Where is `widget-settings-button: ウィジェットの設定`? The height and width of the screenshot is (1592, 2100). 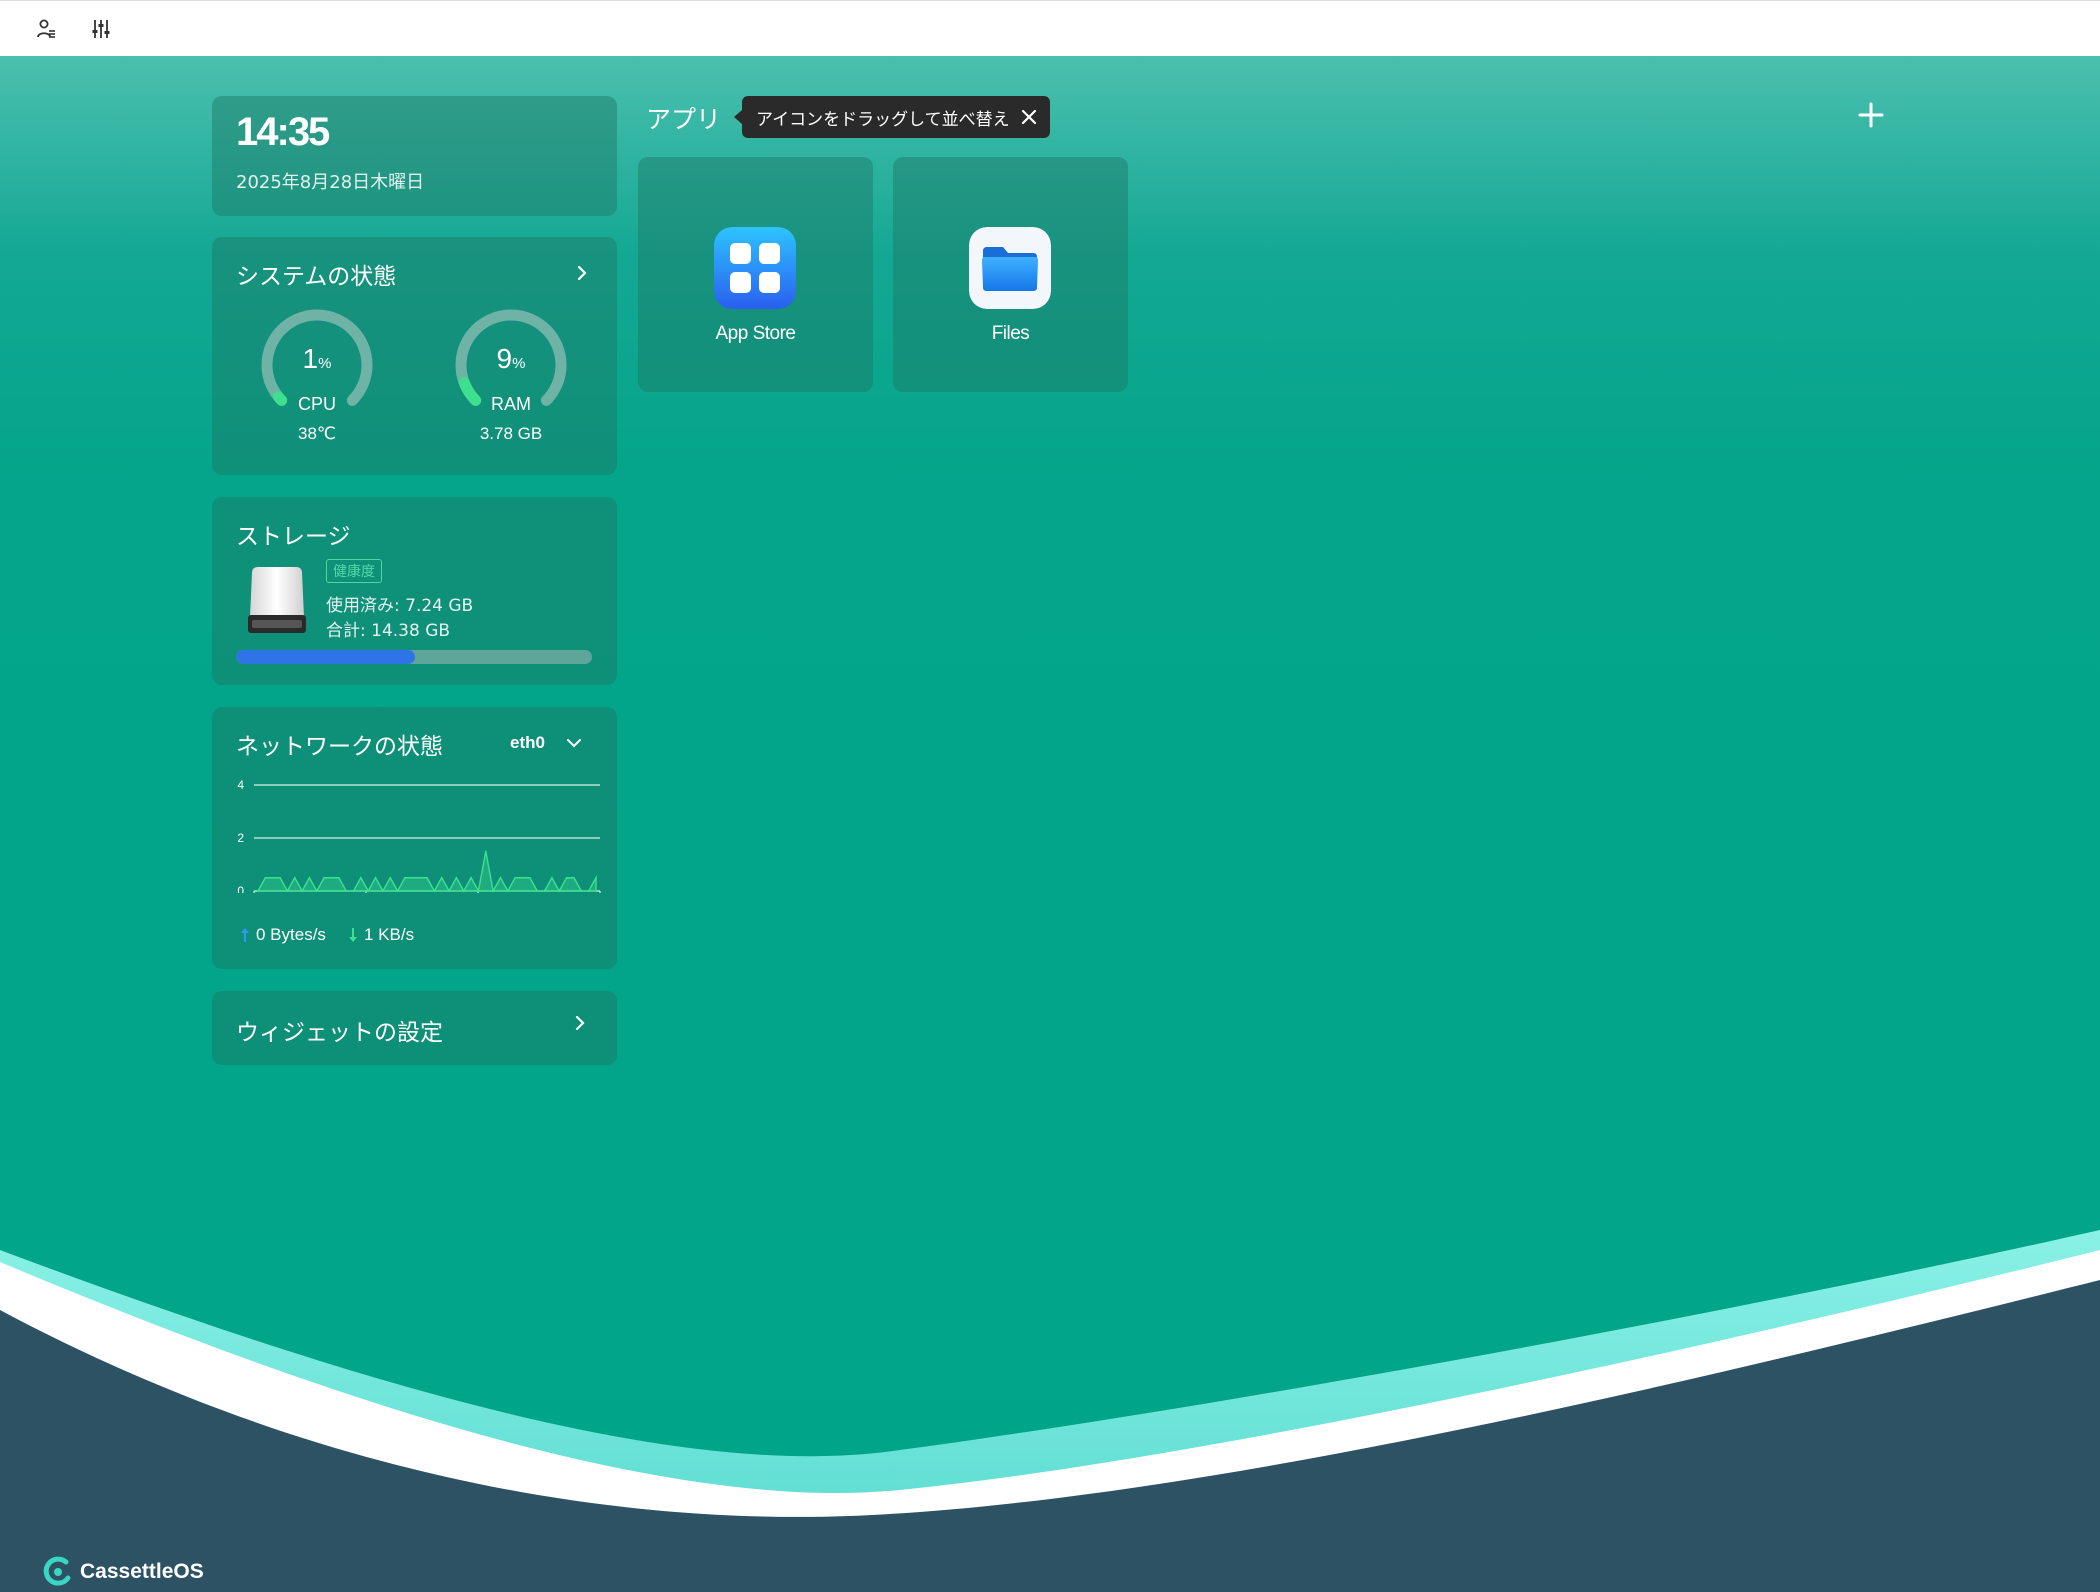
widget-settings-button: ウィジェットの設定 is located at coordinates (414, 1028).